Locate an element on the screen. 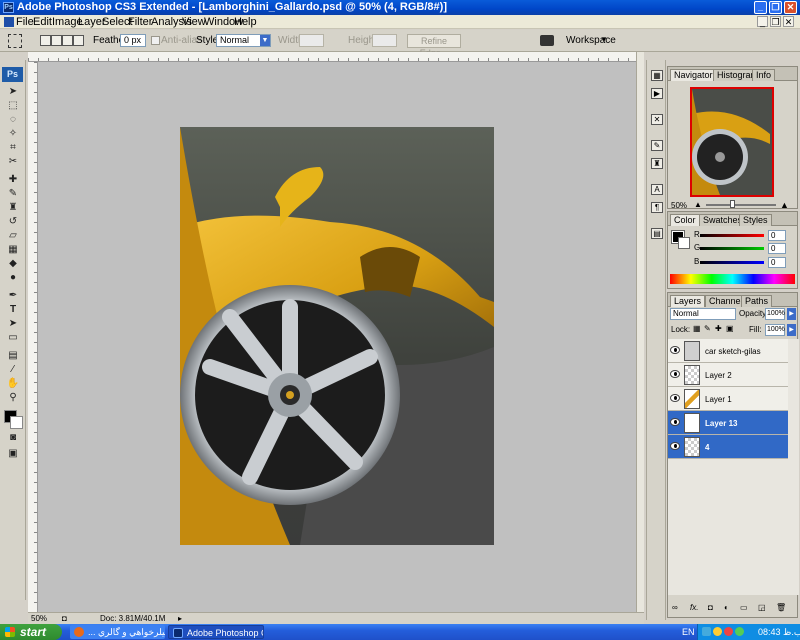  tab-layers: Layers is located at coordinates (688, 301).